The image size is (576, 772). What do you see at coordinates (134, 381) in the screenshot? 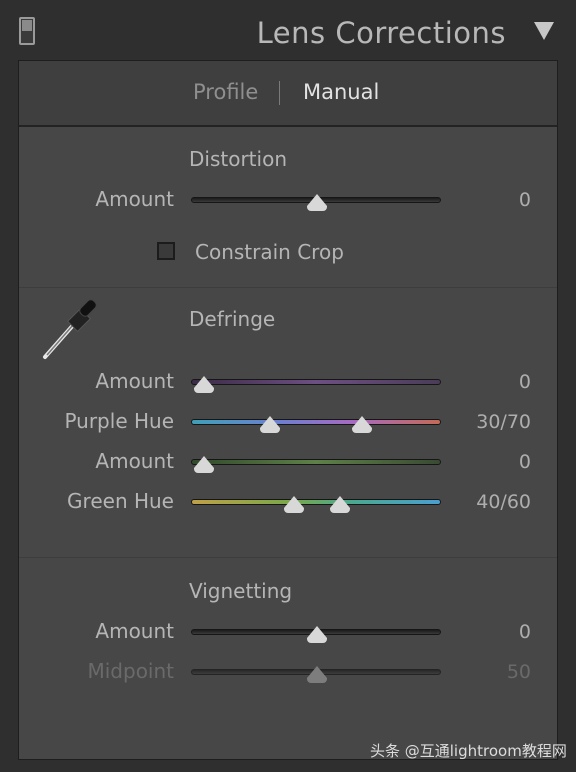
I see `purple-amount-label: Amount` at bounding box center [134, 381].